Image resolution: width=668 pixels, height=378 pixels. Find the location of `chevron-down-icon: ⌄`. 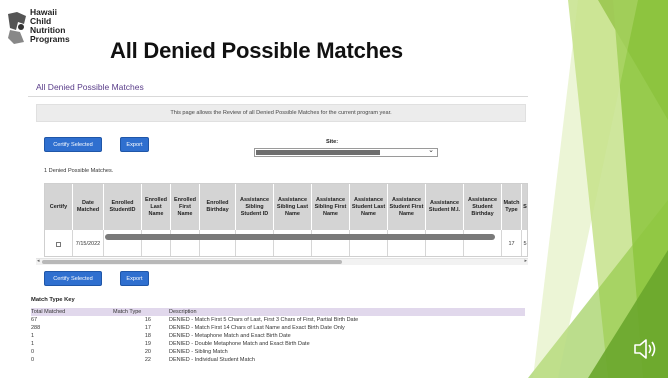

chevron-down-icon: ⌄ is located at coordinates (431, 150).